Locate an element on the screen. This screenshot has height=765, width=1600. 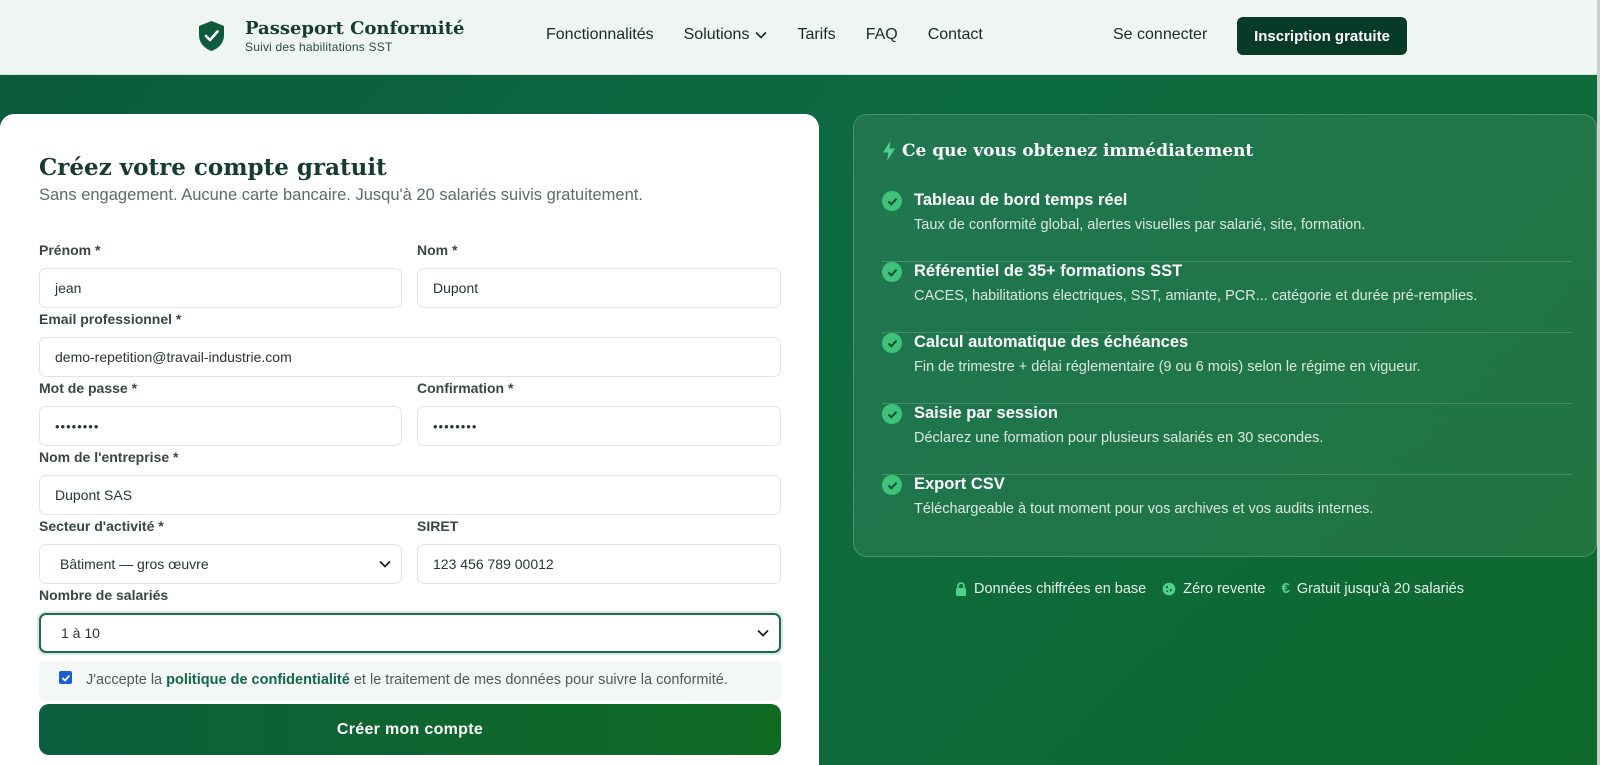
sector-select-value: Bâtiment — gros œuvre is located at coordinates (134, 564).